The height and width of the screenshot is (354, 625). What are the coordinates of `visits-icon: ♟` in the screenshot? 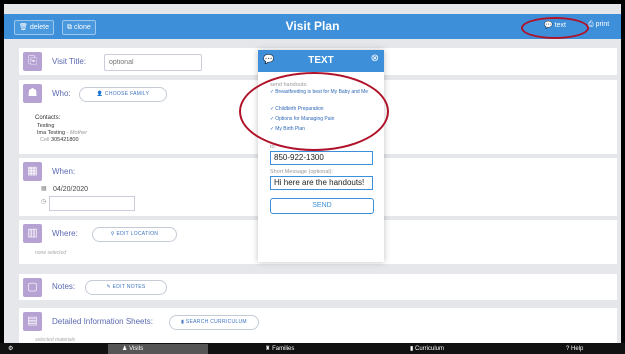 It's located at (125, 349).